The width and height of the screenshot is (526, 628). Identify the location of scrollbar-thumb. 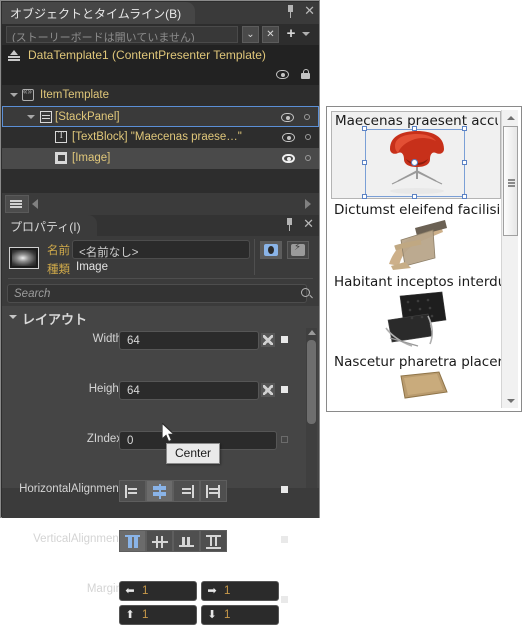
(510, 181).